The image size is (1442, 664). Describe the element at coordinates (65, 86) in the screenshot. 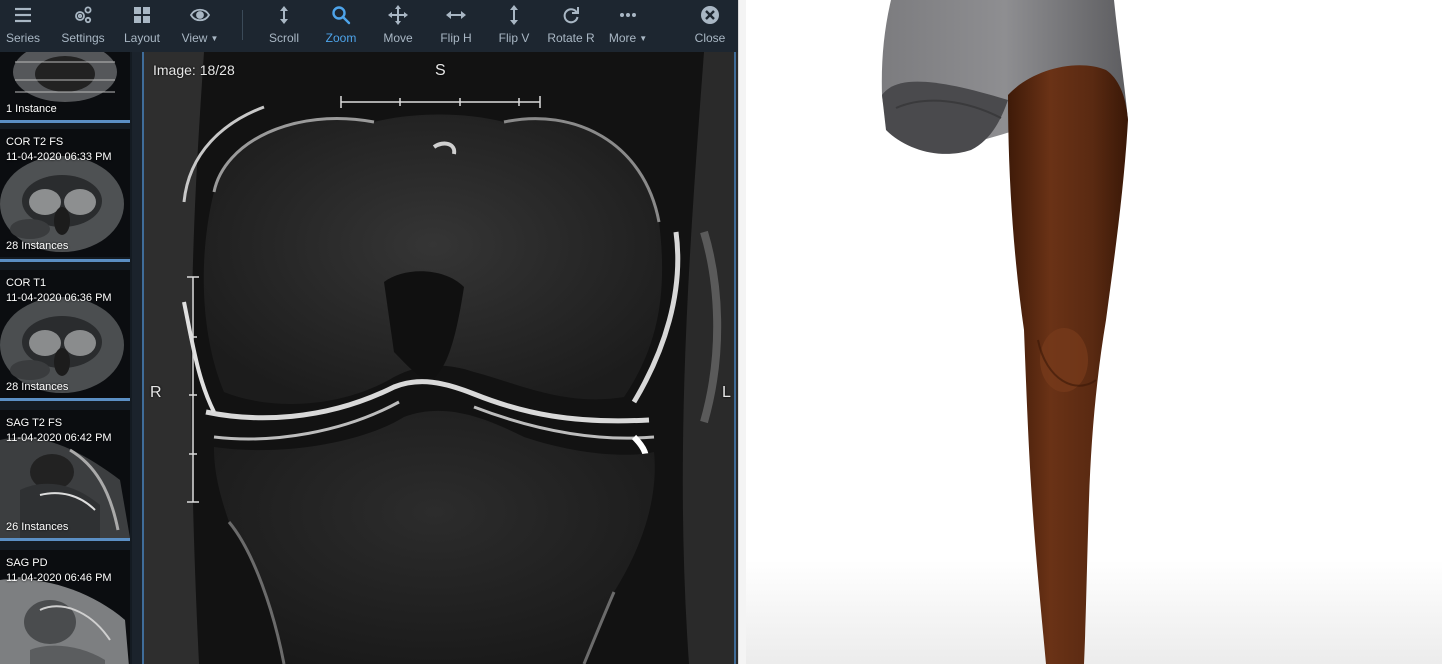

I see `series-thumbnail: 1 Instance` at that location.